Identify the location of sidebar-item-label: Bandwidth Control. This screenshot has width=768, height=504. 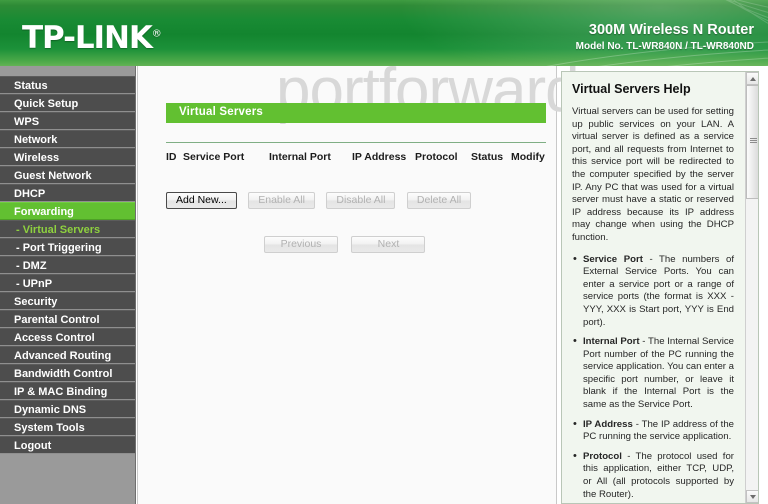
(63, 374).